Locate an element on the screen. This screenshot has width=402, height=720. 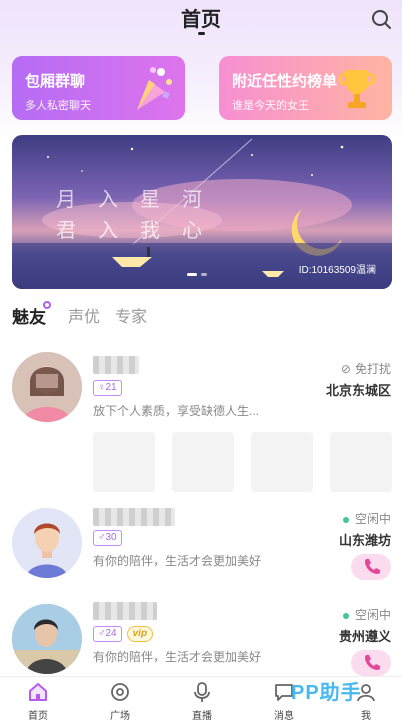
female-icon: ♀ is located at coordinates (102, 387).